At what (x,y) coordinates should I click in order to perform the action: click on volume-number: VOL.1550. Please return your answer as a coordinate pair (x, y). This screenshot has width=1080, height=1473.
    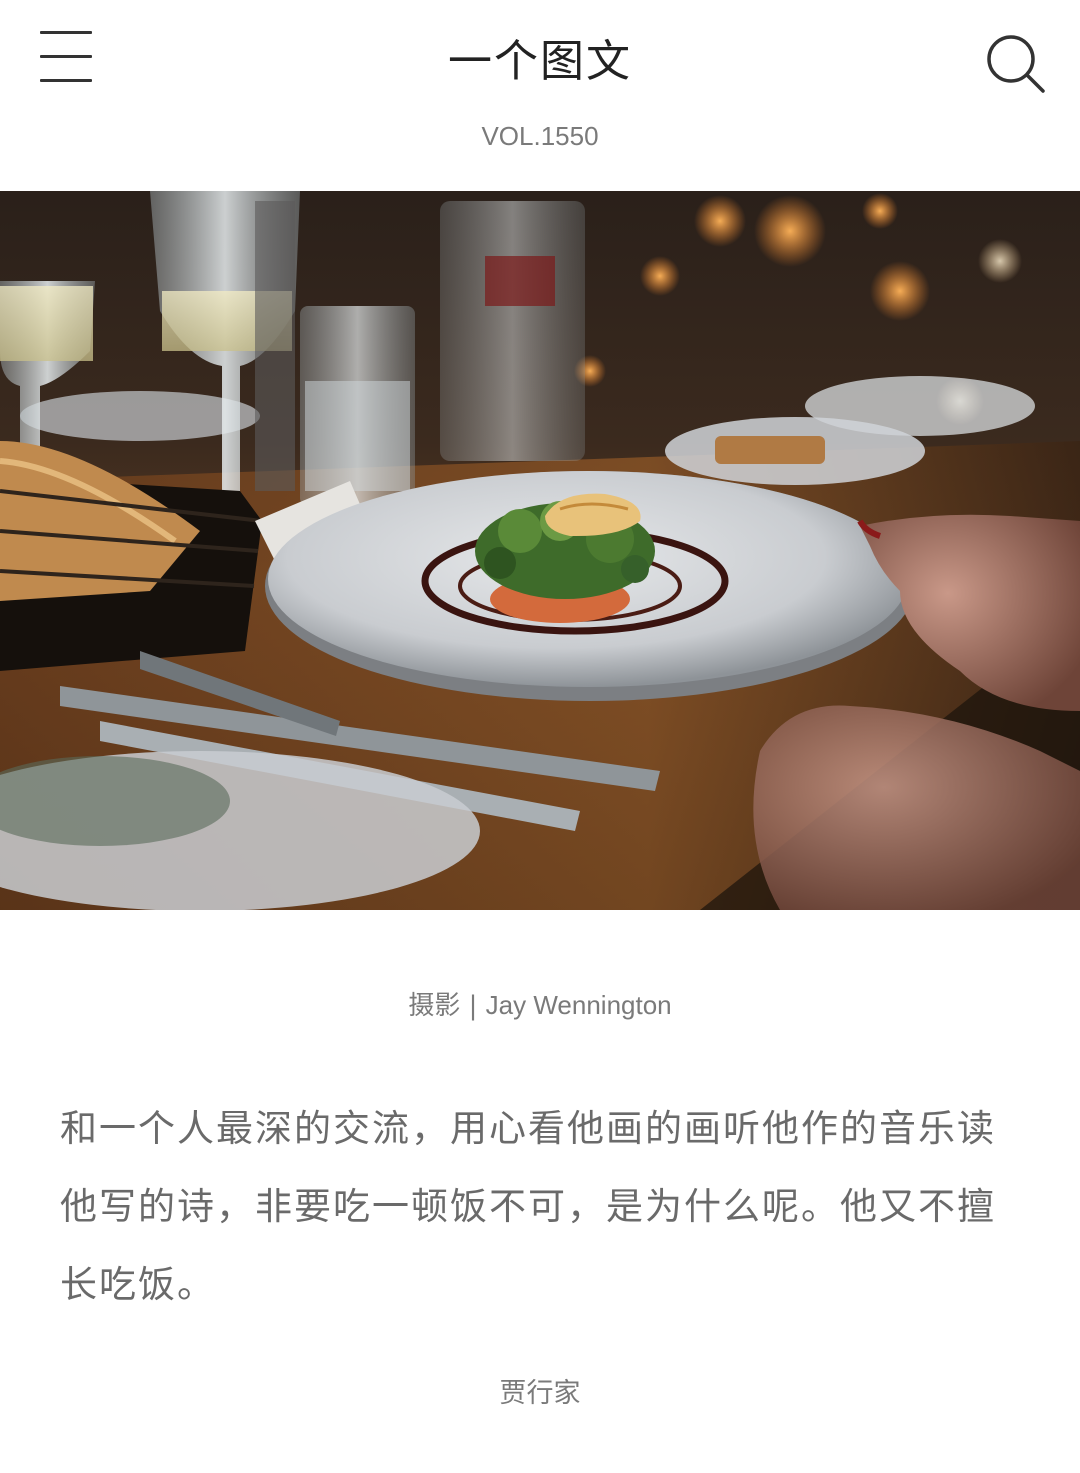
    Looking at the image, I should click on (540, 136).